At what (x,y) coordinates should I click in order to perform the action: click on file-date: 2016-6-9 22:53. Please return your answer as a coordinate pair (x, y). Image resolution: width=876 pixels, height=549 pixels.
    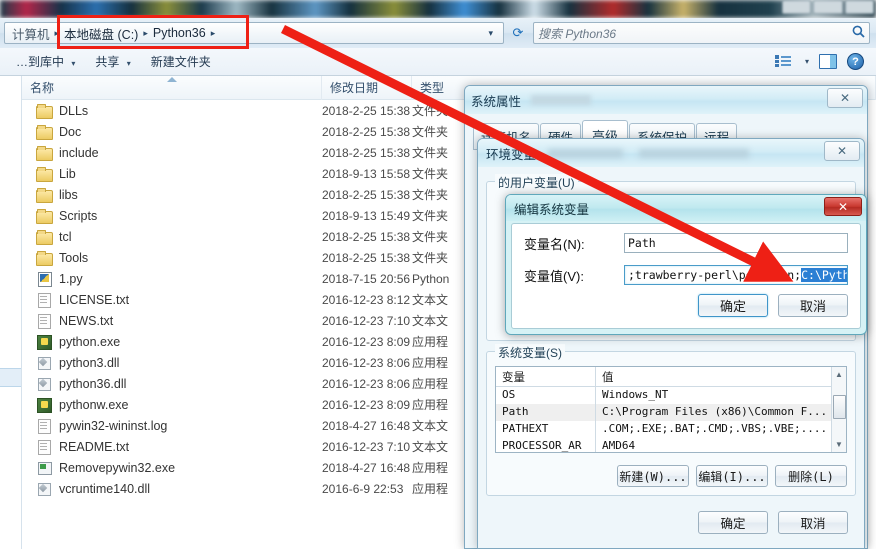
    Looking at the image, I should click on (363, 488).